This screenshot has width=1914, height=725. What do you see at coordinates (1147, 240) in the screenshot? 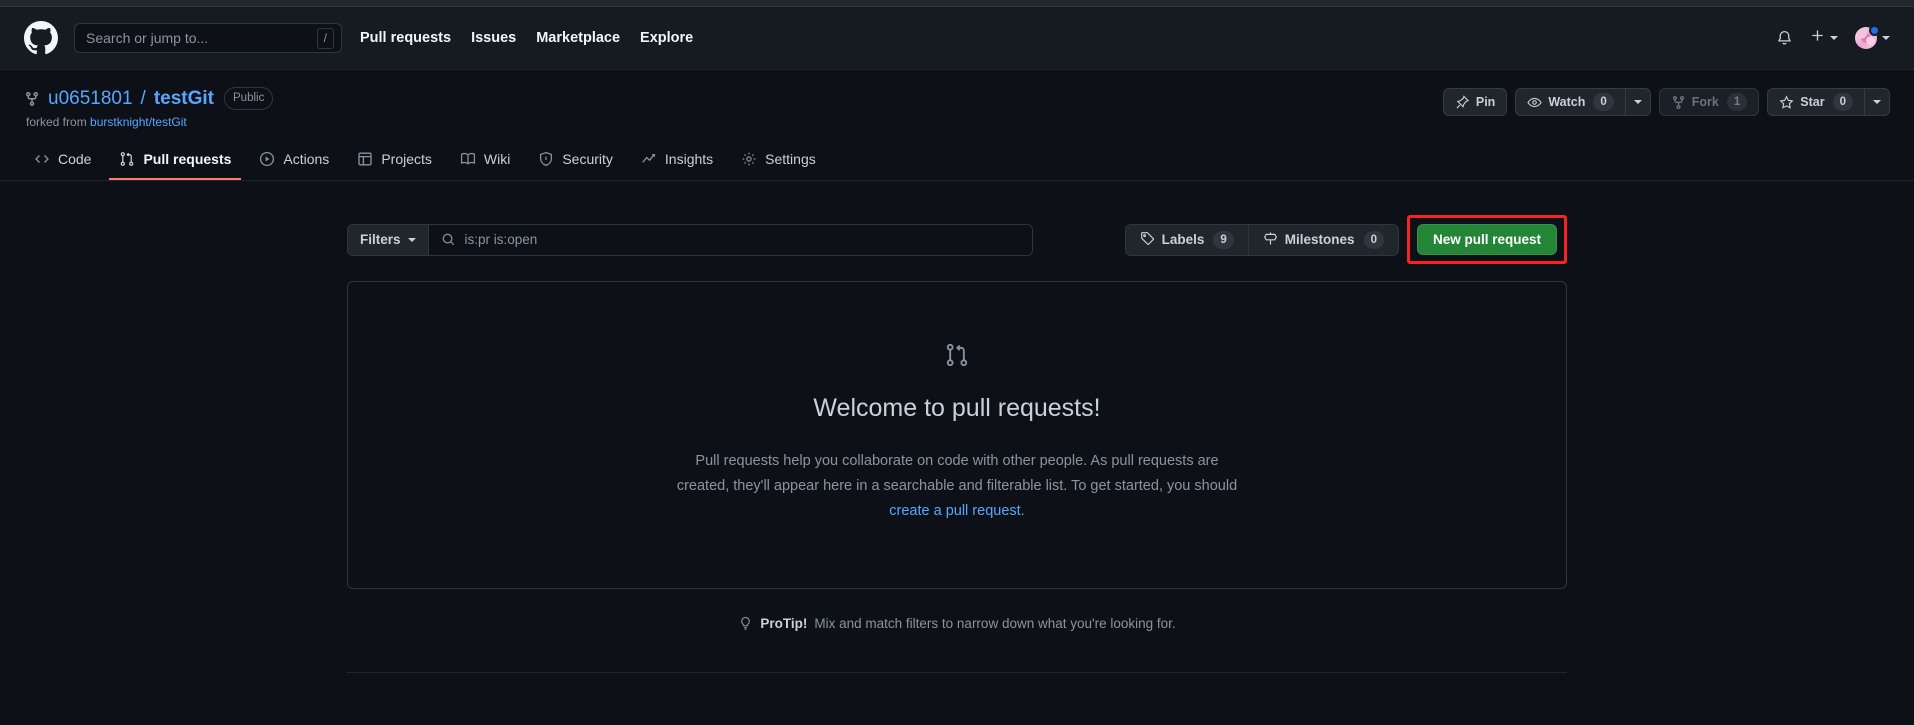
I see `tag-icon` at bounding box center [1147, 240].